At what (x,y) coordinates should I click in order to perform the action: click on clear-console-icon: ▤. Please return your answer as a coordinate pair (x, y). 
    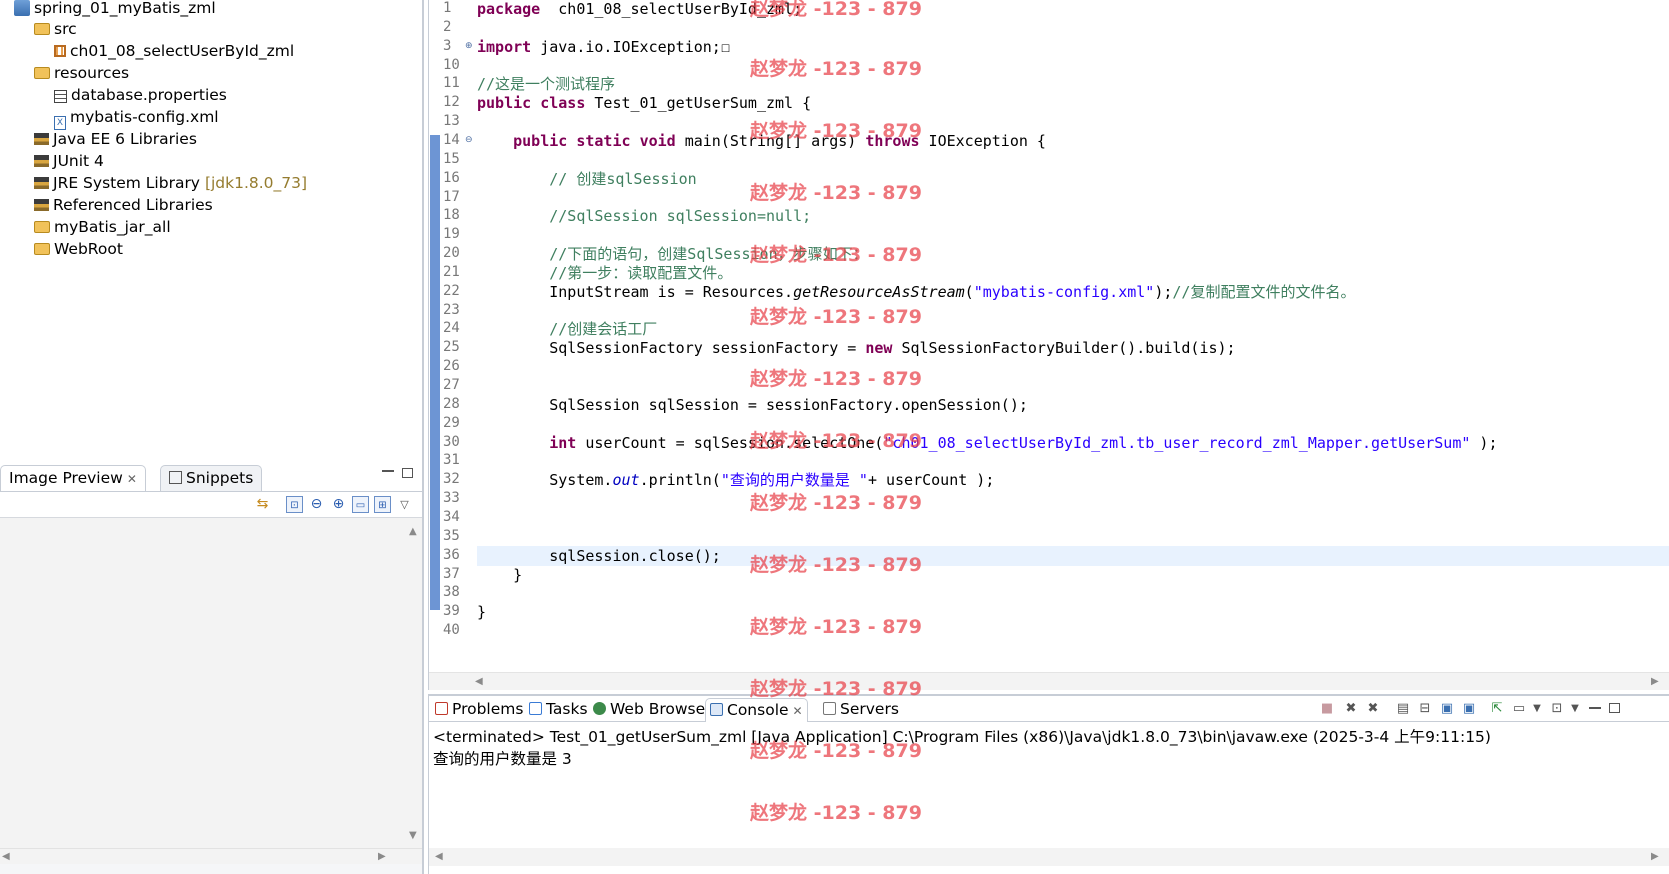
    Looking at the image, I should click on (1403, 709).